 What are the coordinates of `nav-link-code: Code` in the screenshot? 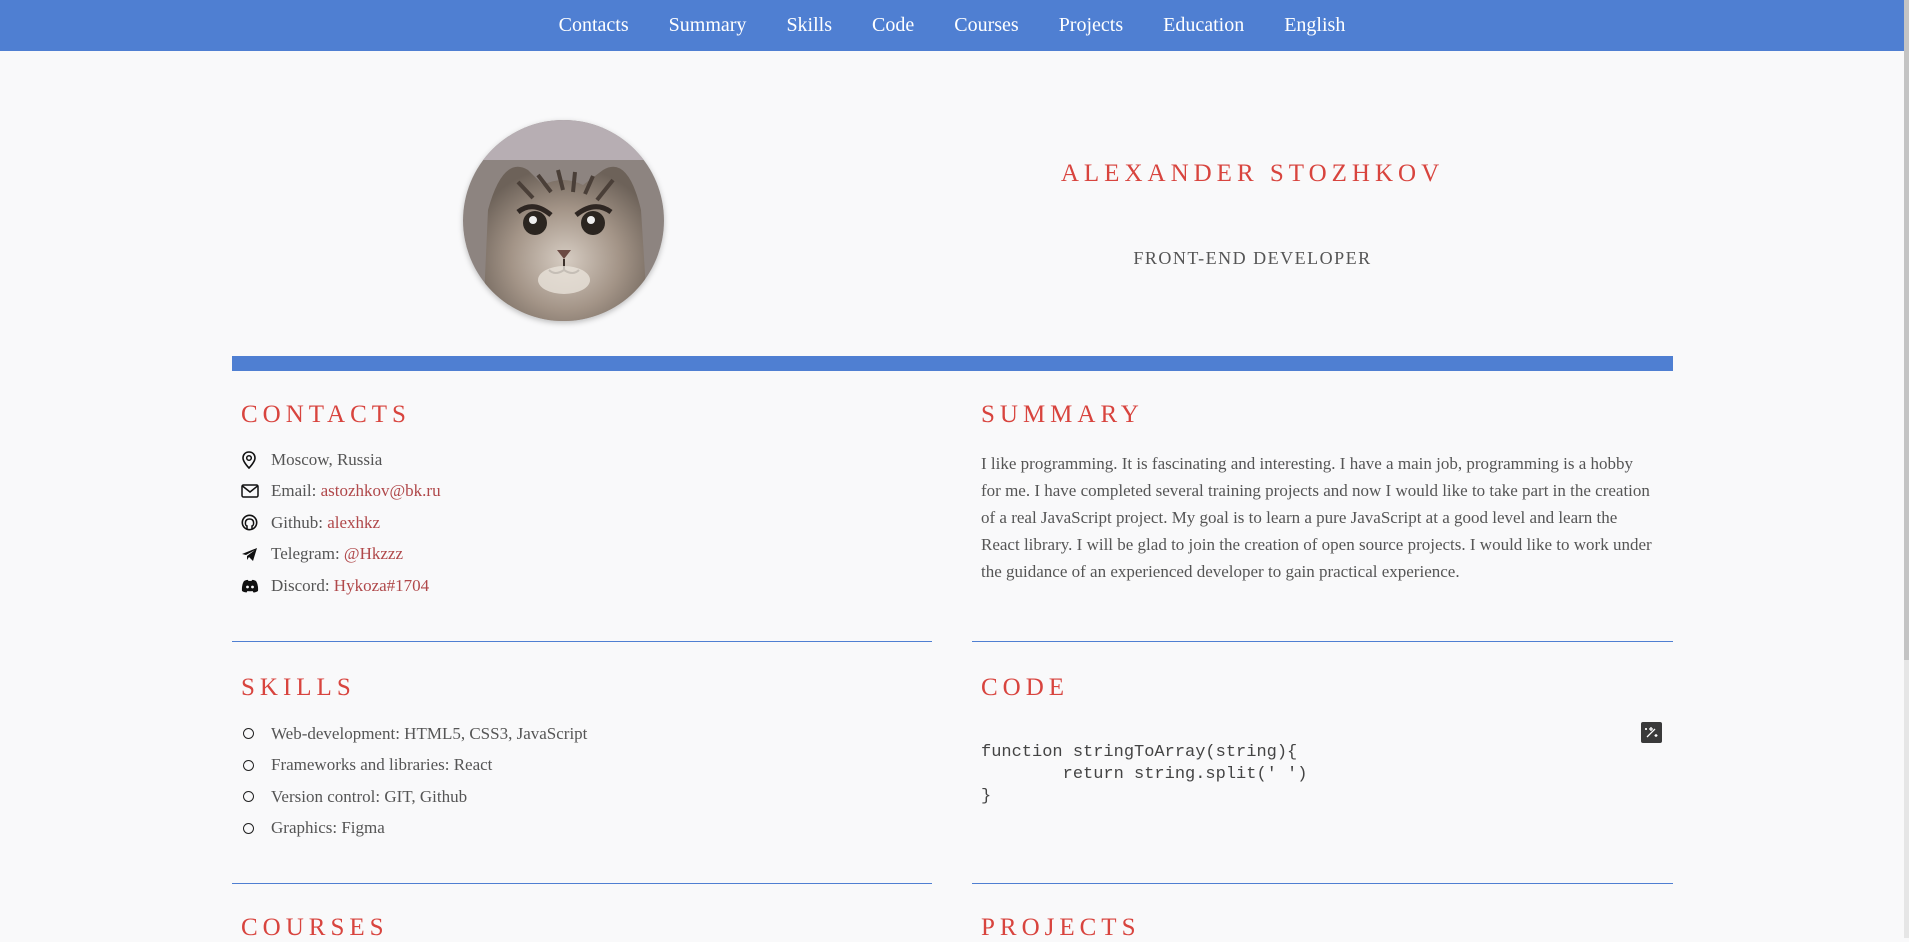 It's located at (893, 25).